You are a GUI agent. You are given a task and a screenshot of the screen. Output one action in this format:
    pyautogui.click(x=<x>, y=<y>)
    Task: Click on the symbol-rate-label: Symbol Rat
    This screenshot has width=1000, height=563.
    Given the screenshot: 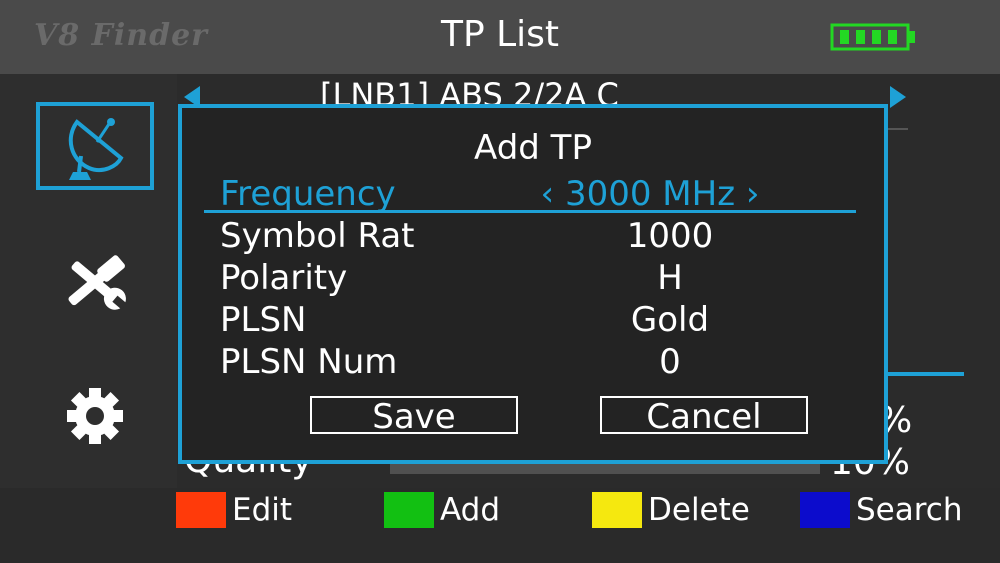 What is the action you would take?
    pyautogui.click(x=317, y=236)
    